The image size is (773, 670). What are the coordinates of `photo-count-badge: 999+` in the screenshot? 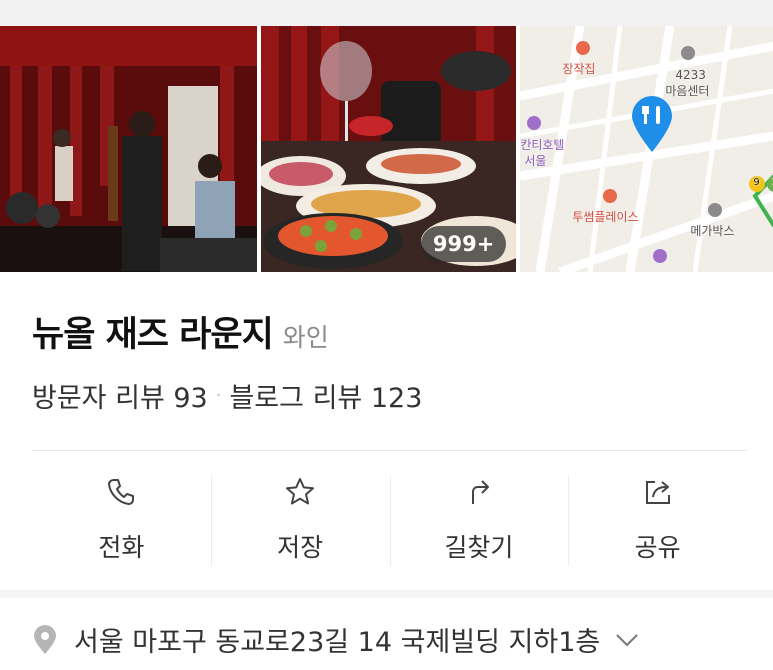 It's located at (463, 244).